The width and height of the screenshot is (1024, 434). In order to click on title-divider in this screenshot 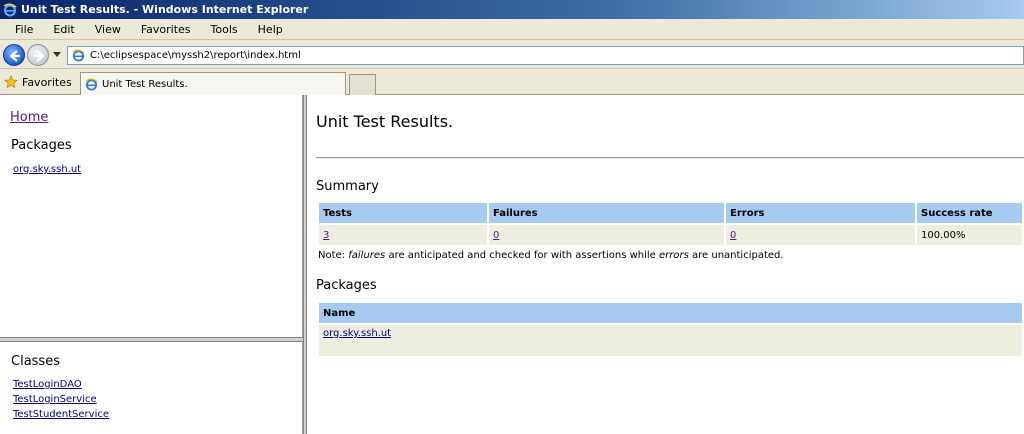, I will do `click(670, 158)`.